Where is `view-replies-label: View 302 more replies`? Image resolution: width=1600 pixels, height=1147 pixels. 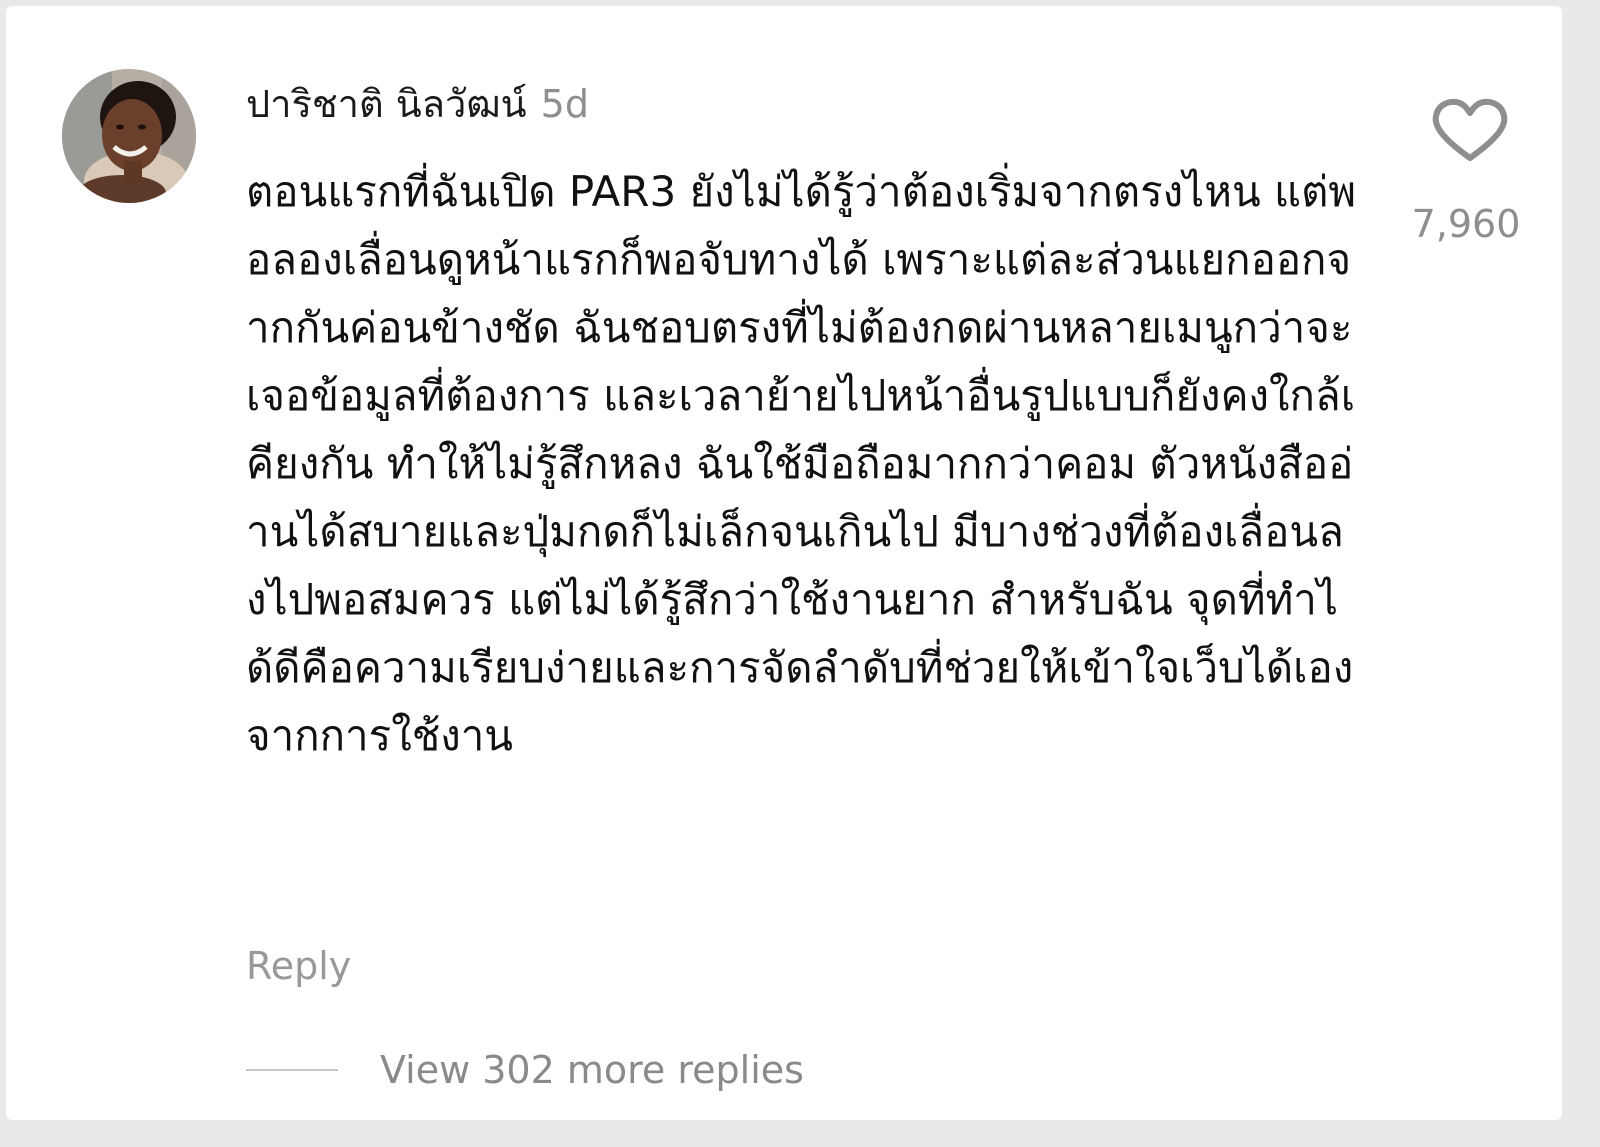
view-replies-label: View 302 more replies is located at coordinates (592, 1070).